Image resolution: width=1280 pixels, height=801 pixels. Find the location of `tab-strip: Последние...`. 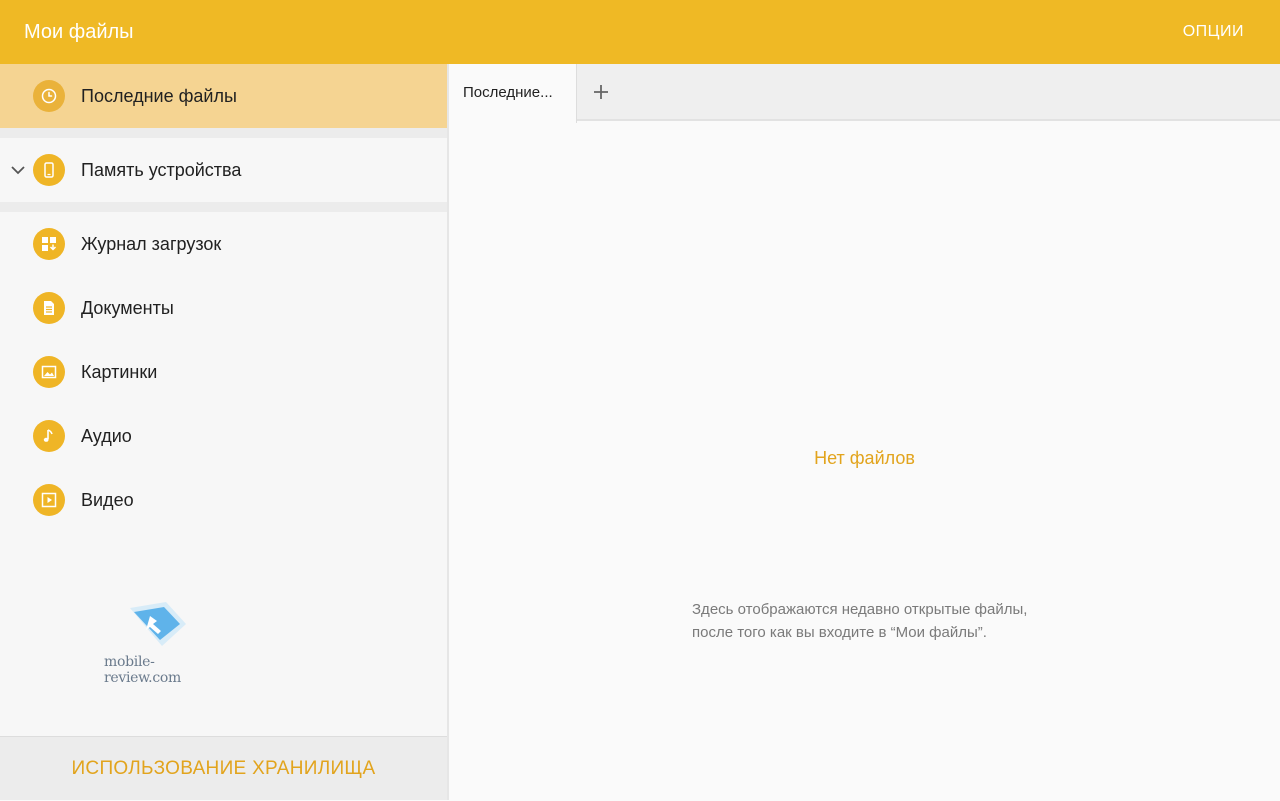

tab-strip: Последние... is located at coordinates (864, 93).